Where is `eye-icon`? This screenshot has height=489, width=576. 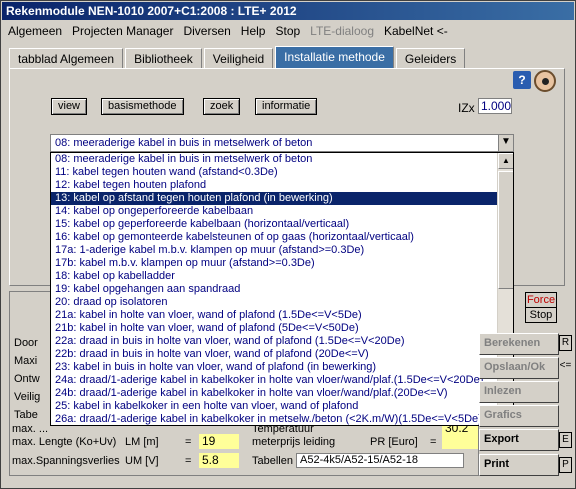 eye-icon is located at coordinates (545, 81).